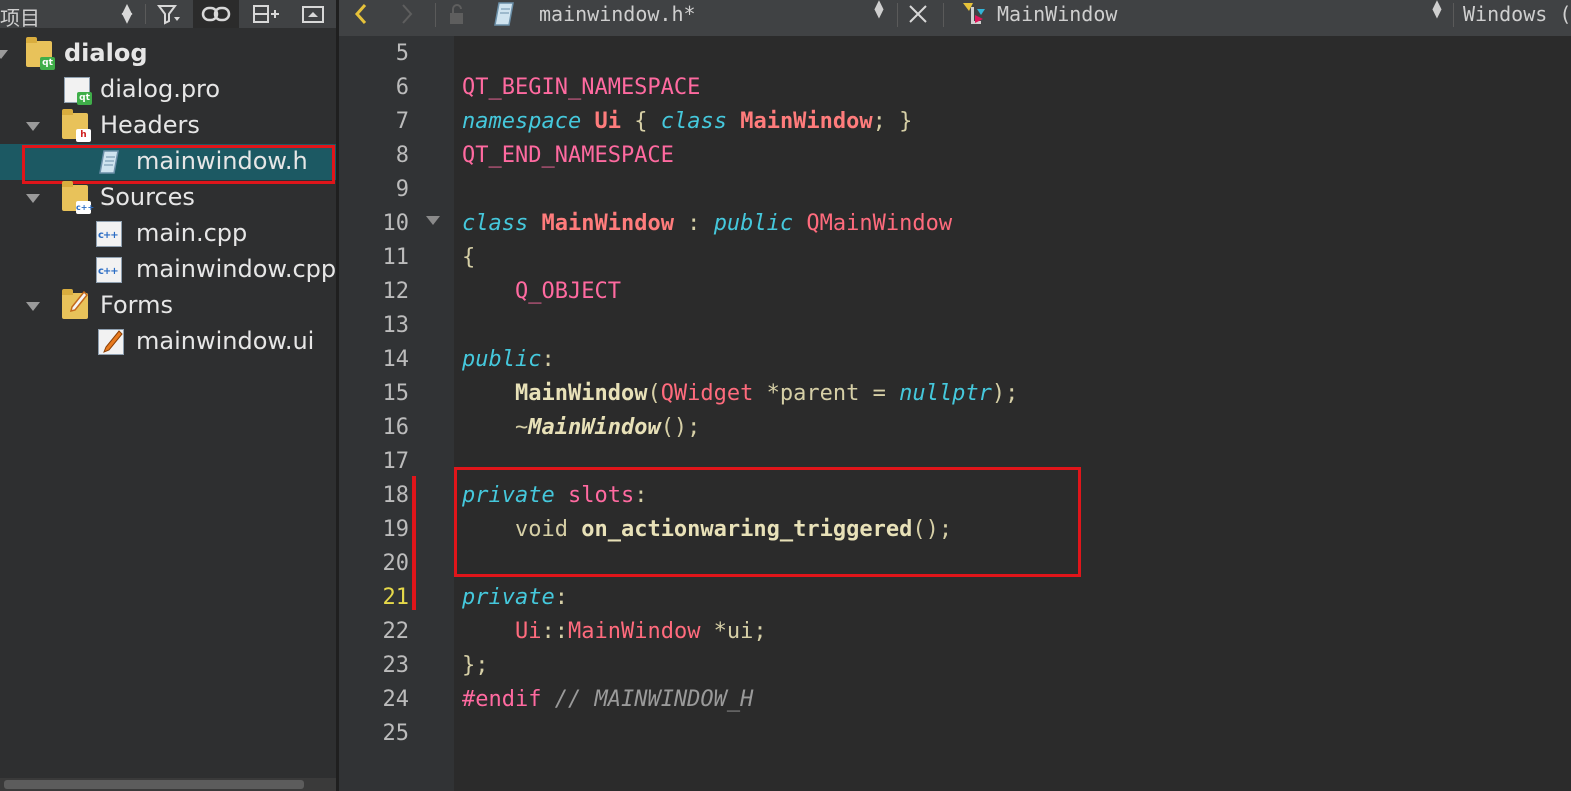 The width and height of the screenshot is (1571, 791). I want to click on code-token: // MAINWINDOW_H, so click(654, 699).